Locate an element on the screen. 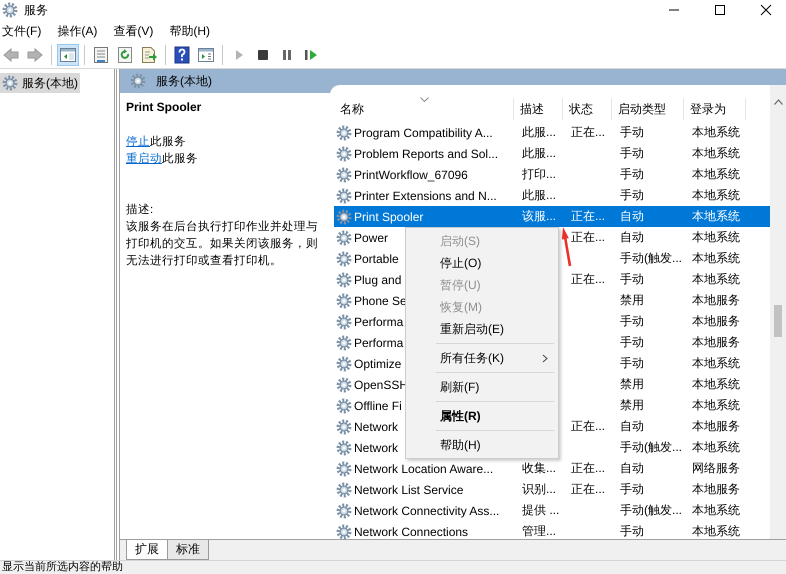 This screenshot has width=786, height=574. action-link: 停止 is located at coordinates (138, 142).